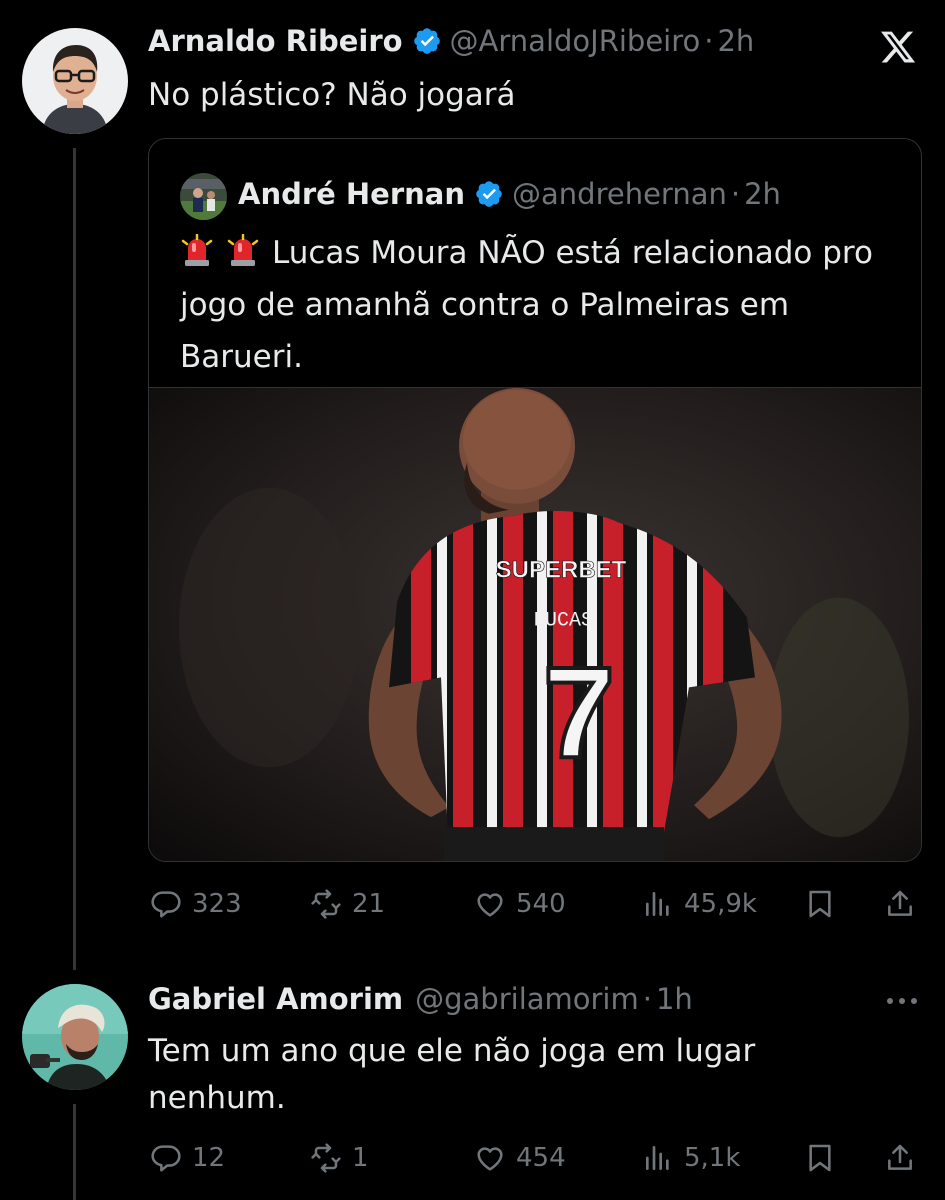  Describe the element at coordinates (762, 194) in the screenshot. I see `quoted-post-time: 2h` at that location.